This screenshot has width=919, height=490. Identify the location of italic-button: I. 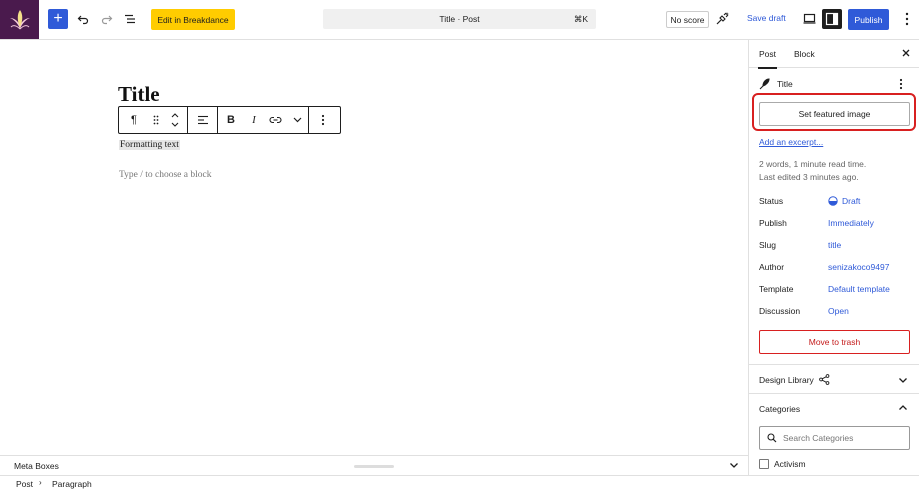
(254, 120).